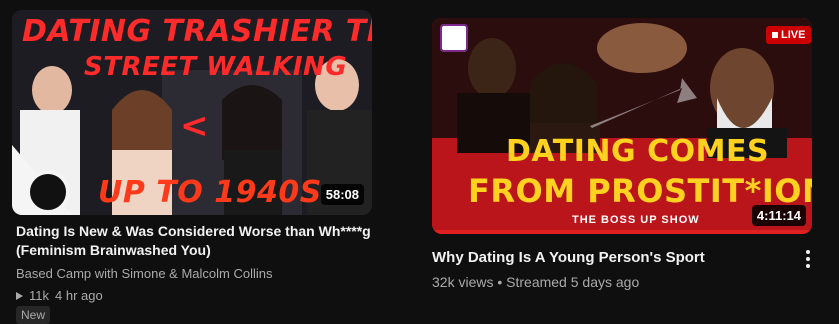 The height and width of the screenshot is (324, 839). What do you see at coordinates (216, 67) in the screenshot?
I see `thumbnail-headline-middle: STREET WALKING` at bounding box center [216, 67].